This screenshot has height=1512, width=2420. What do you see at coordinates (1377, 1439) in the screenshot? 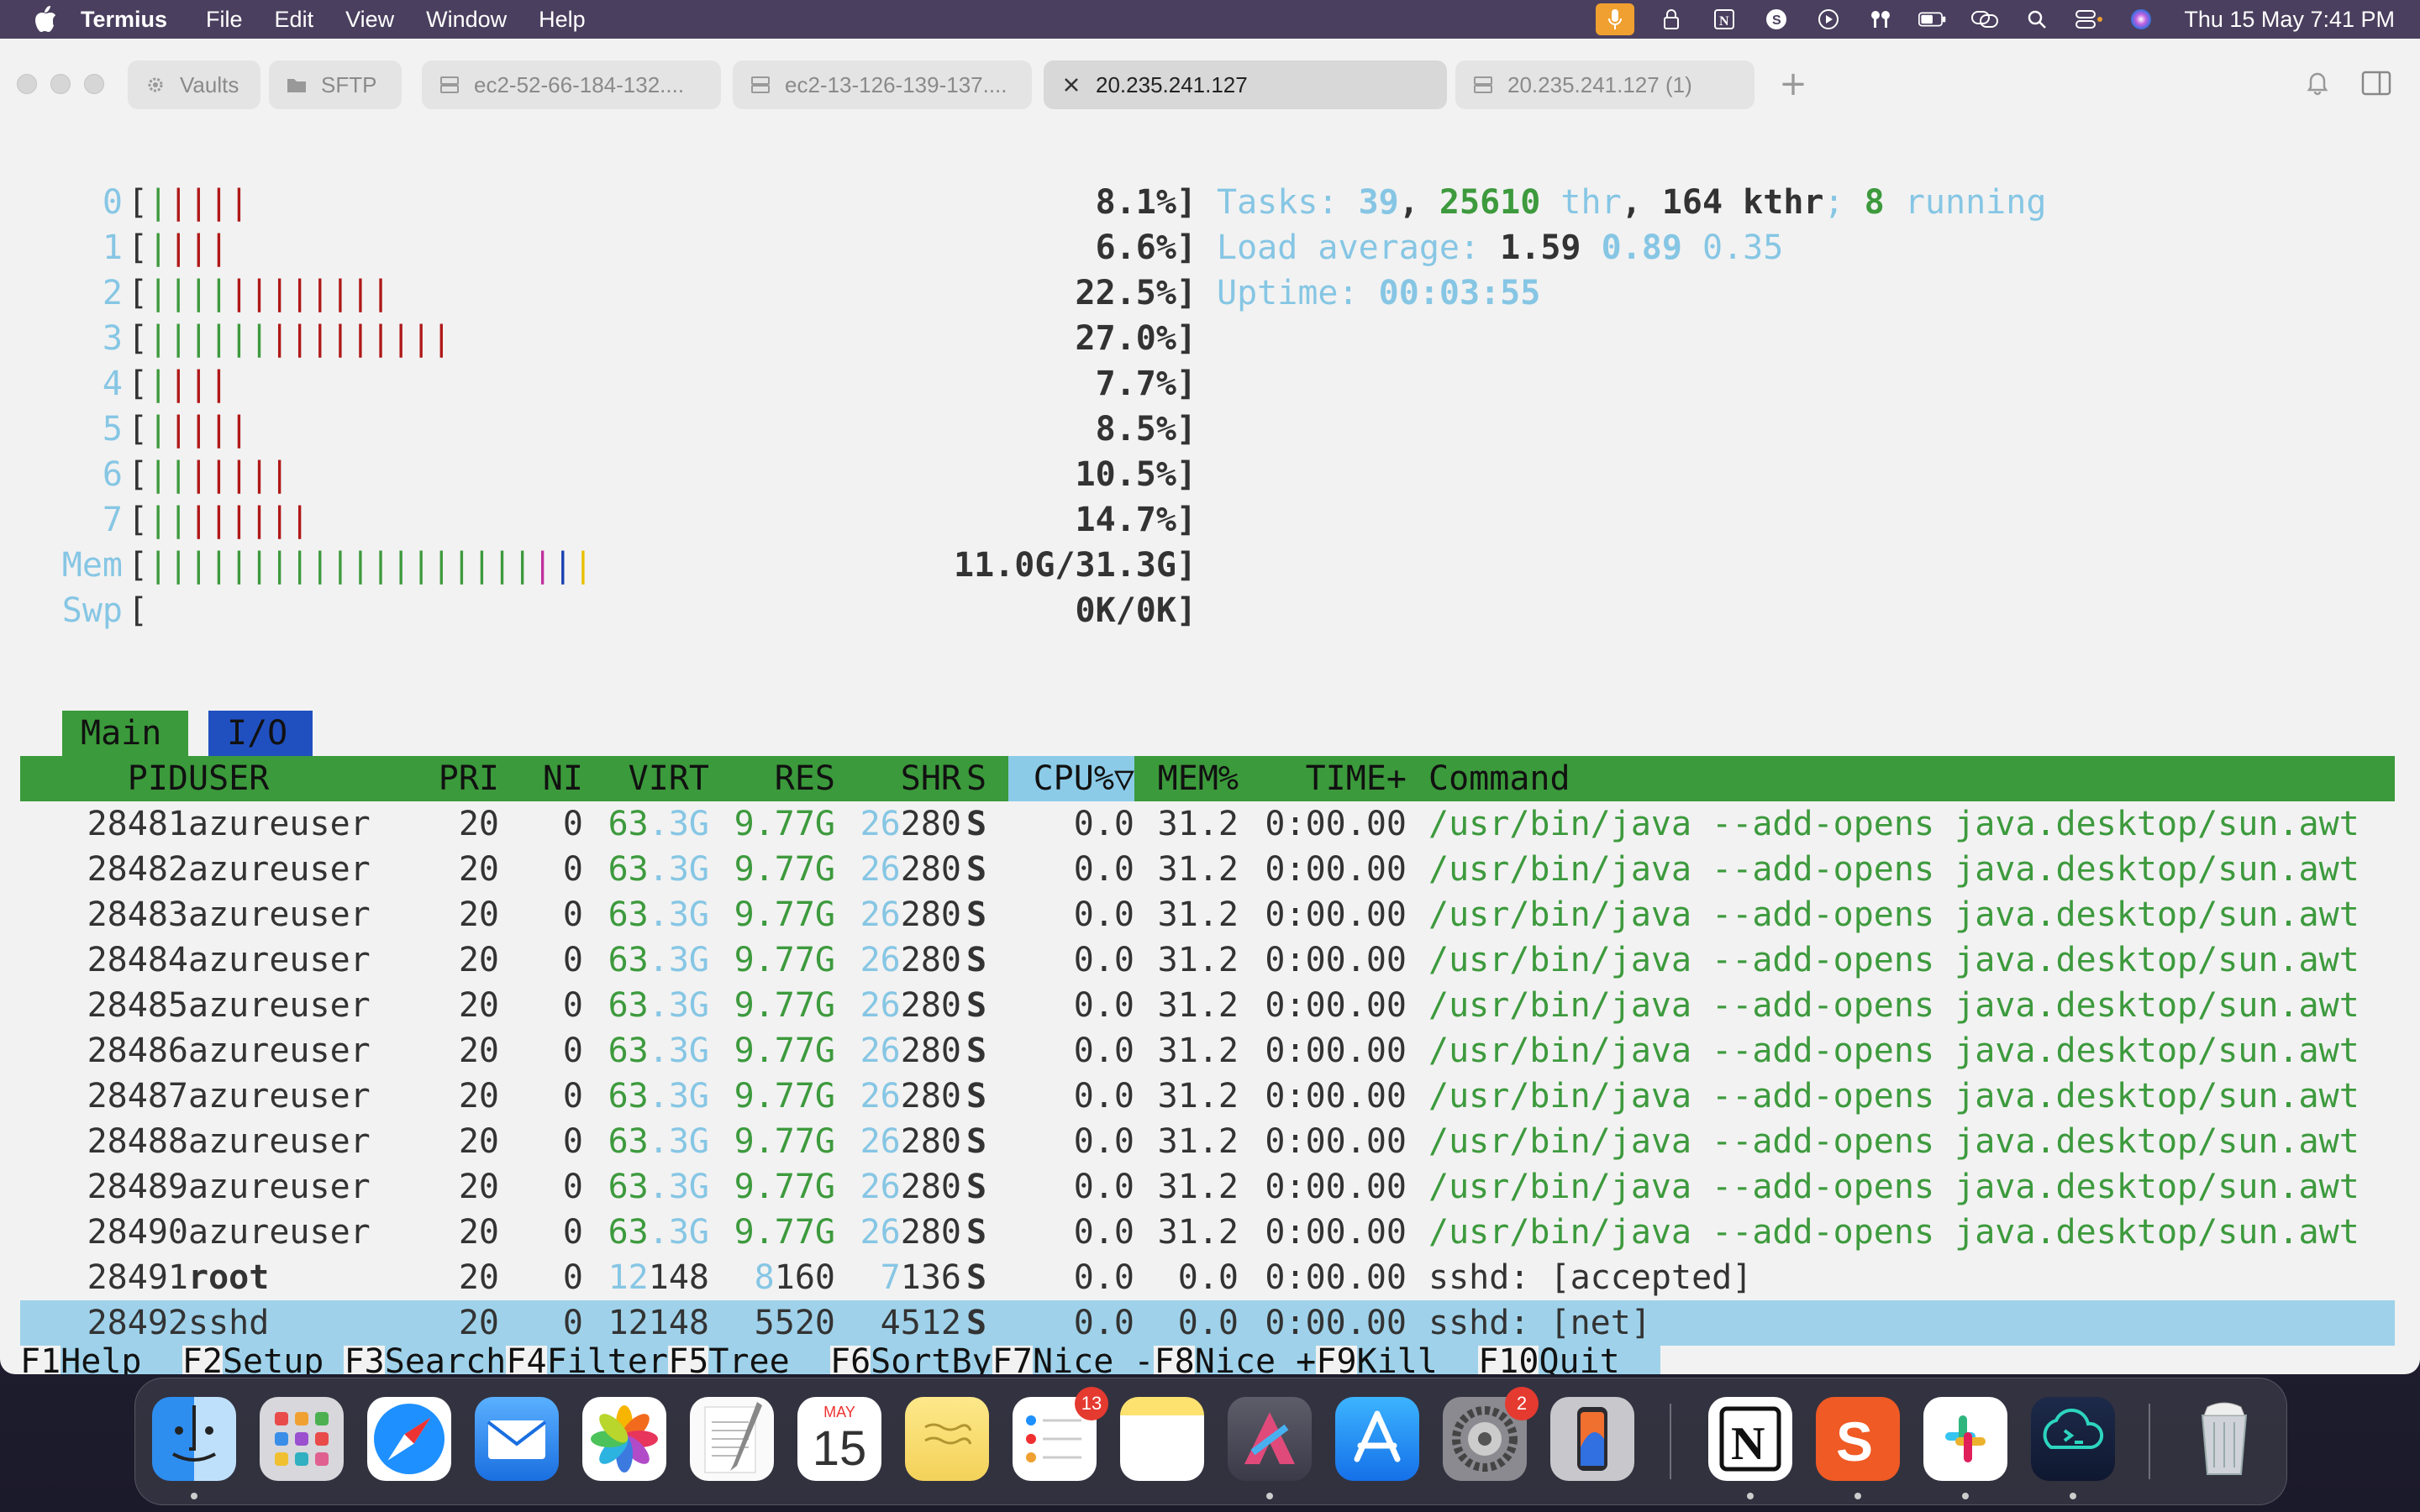
I see `app-store-icon` at bounding box center [1377, 1439].